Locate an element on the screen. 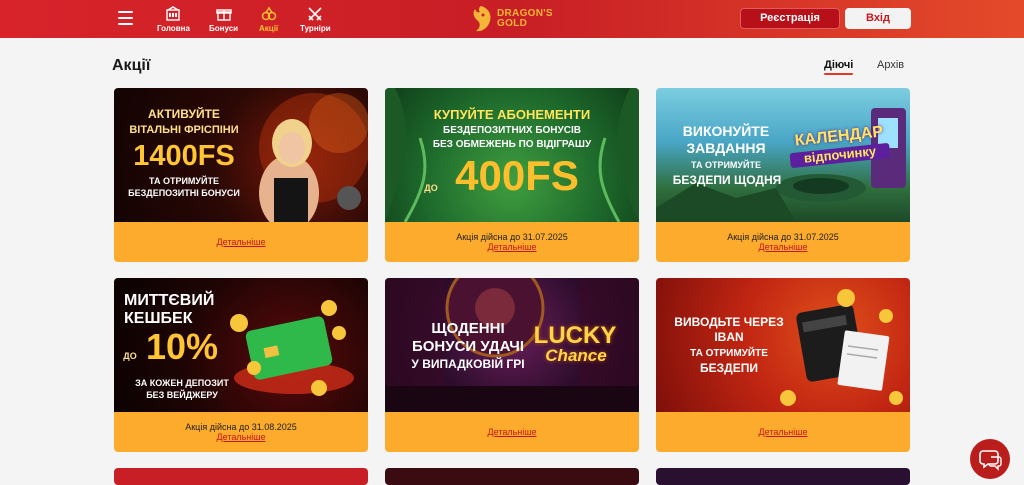 The height and width of the screenshot is (485, 1024). banner-line: ЩОДЕННІ is located at coordinates (468, 328).